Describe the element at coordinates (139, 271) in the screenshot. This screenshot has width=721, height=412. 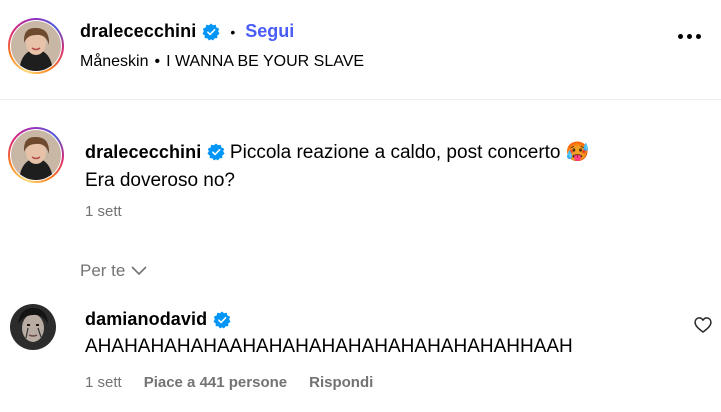
I see `chevron-down-icon` at that location.